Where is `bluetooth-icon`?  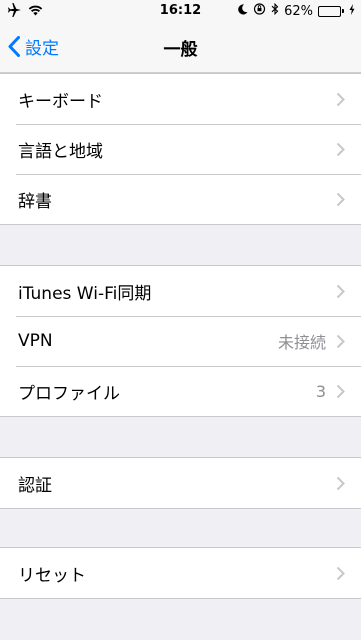 bluetooth-icon is located at coordinates (275, 10).